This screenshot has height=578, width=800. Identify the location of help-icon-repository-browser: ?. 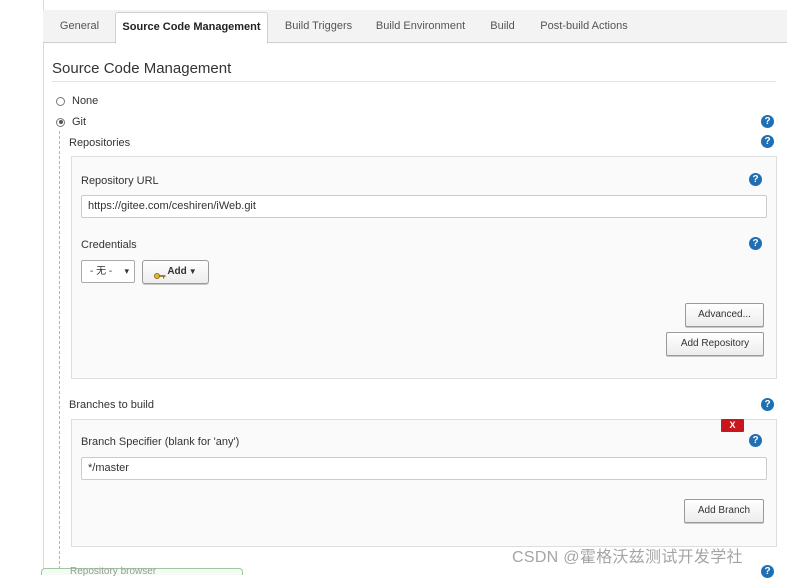
(767, 571).